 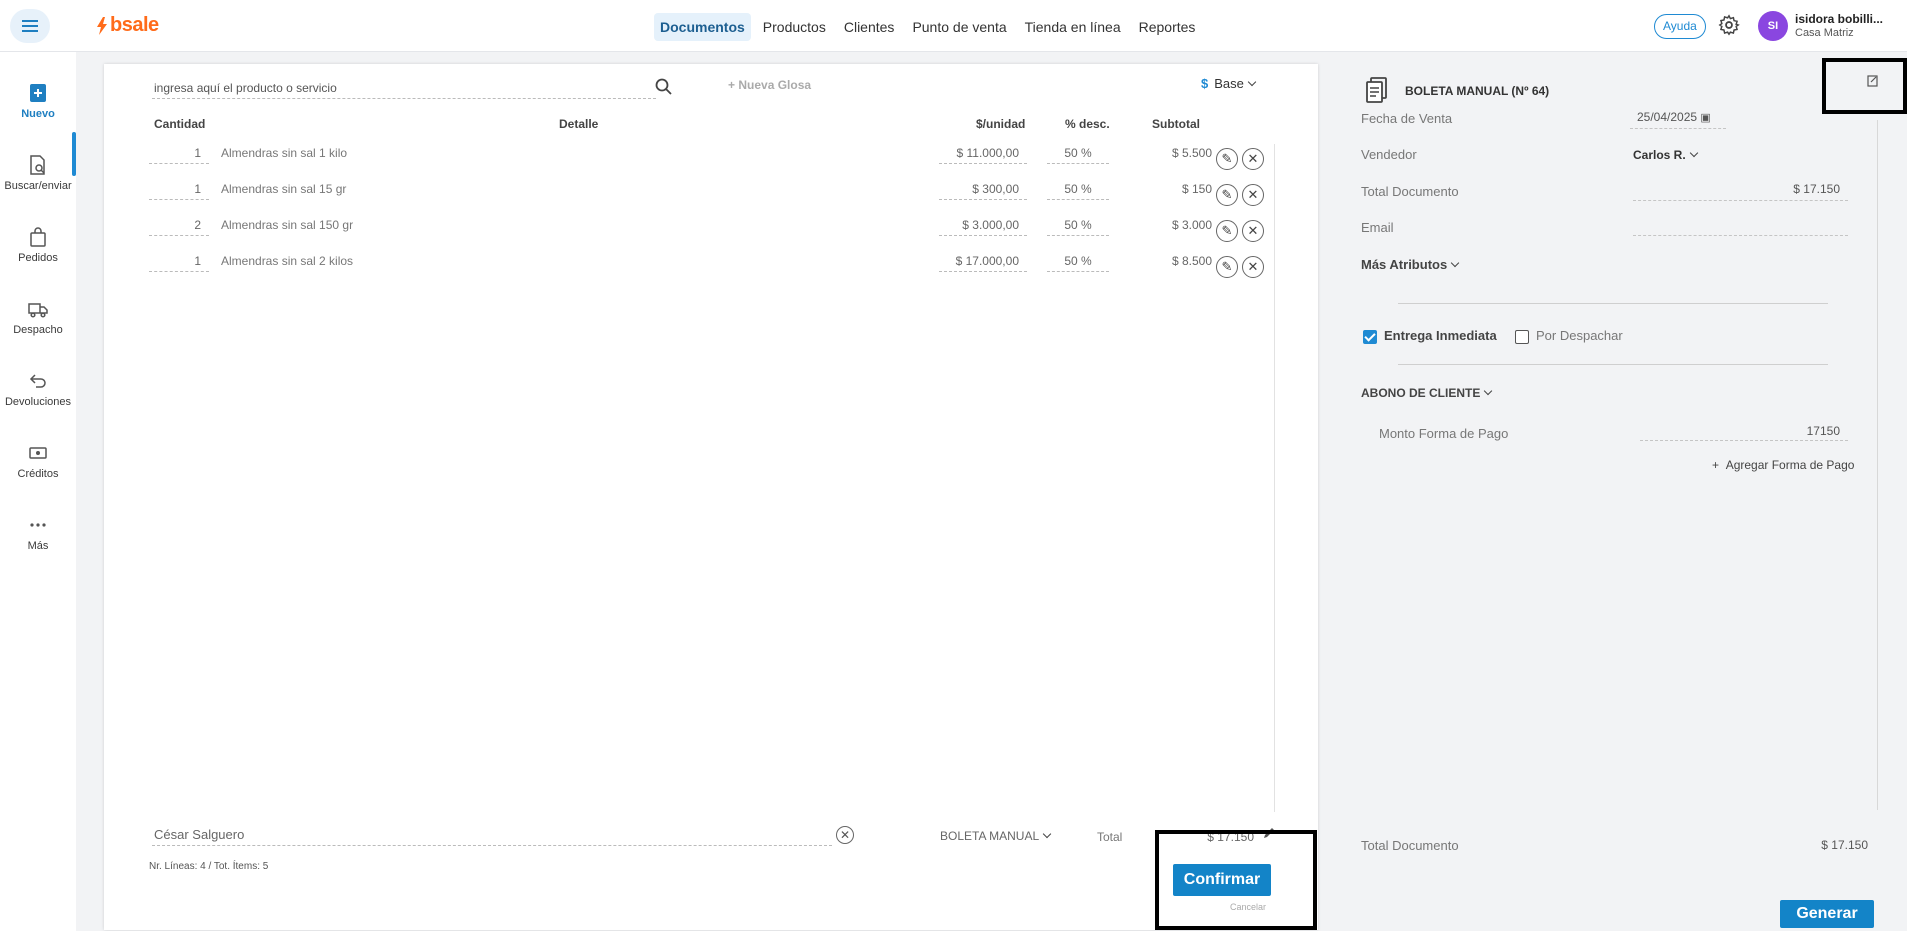 I want to click on sidebar-item-creditos: Créditos, so click(x=38, y=461).